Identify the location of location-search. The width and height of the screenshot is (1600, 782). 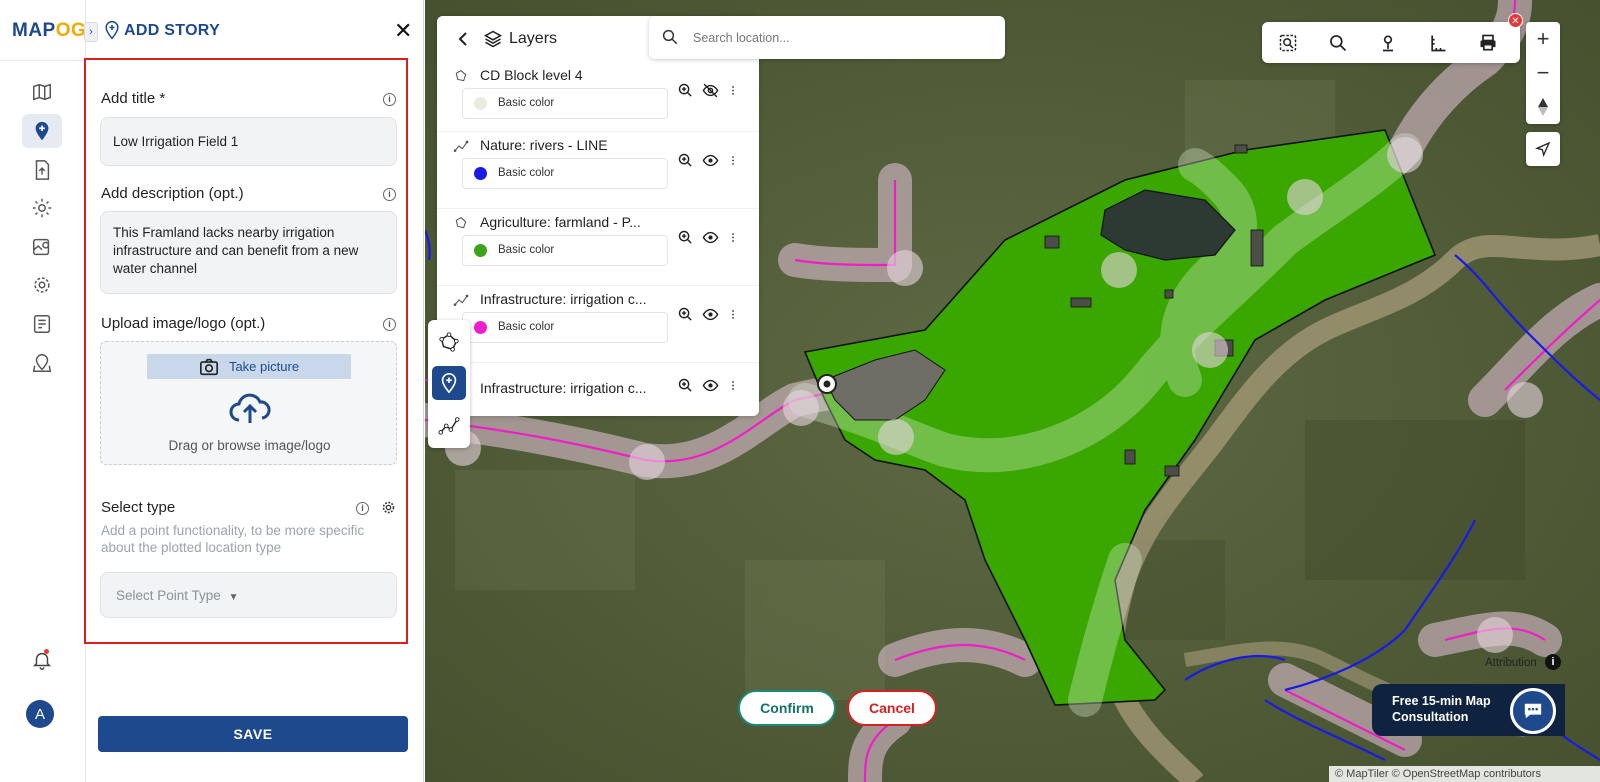
(827, 37).